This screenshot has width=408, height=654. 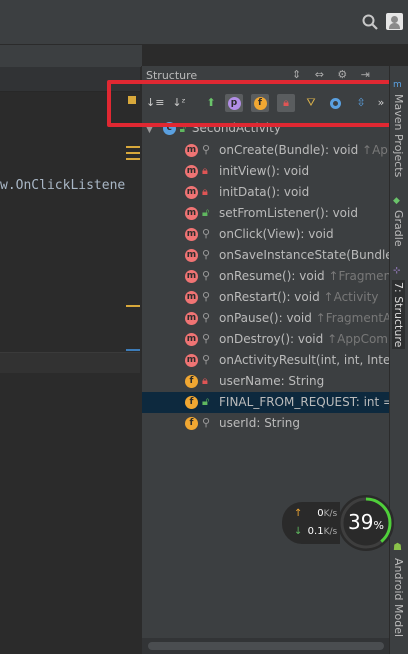 I want to click on item-signature: onSaveInstanceState(Bundle):, so click(x=304, y=255).